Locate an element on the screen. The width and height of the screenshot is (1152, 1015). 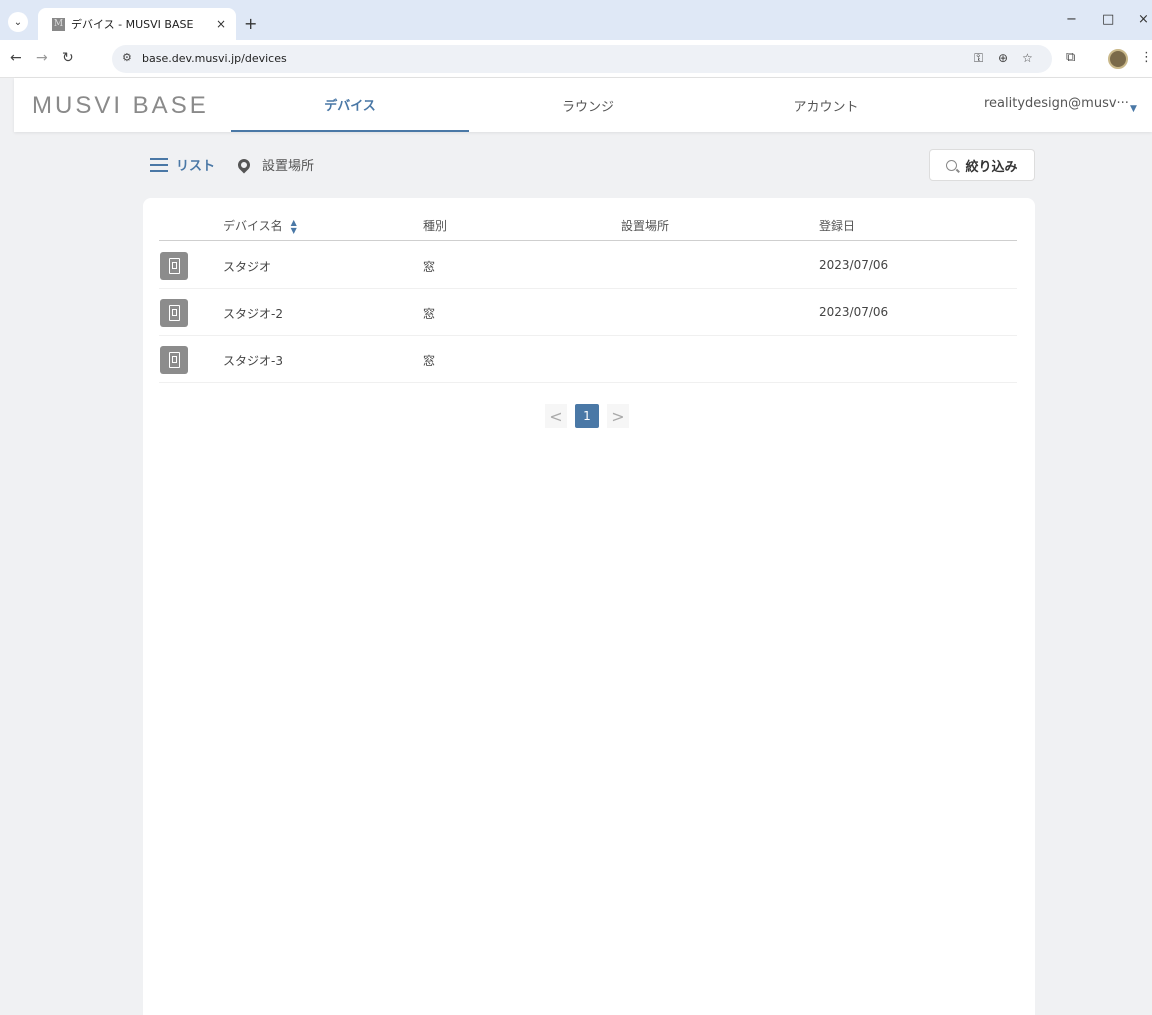
site-info-icon: ⚙ is located at coordinates (127, 57).